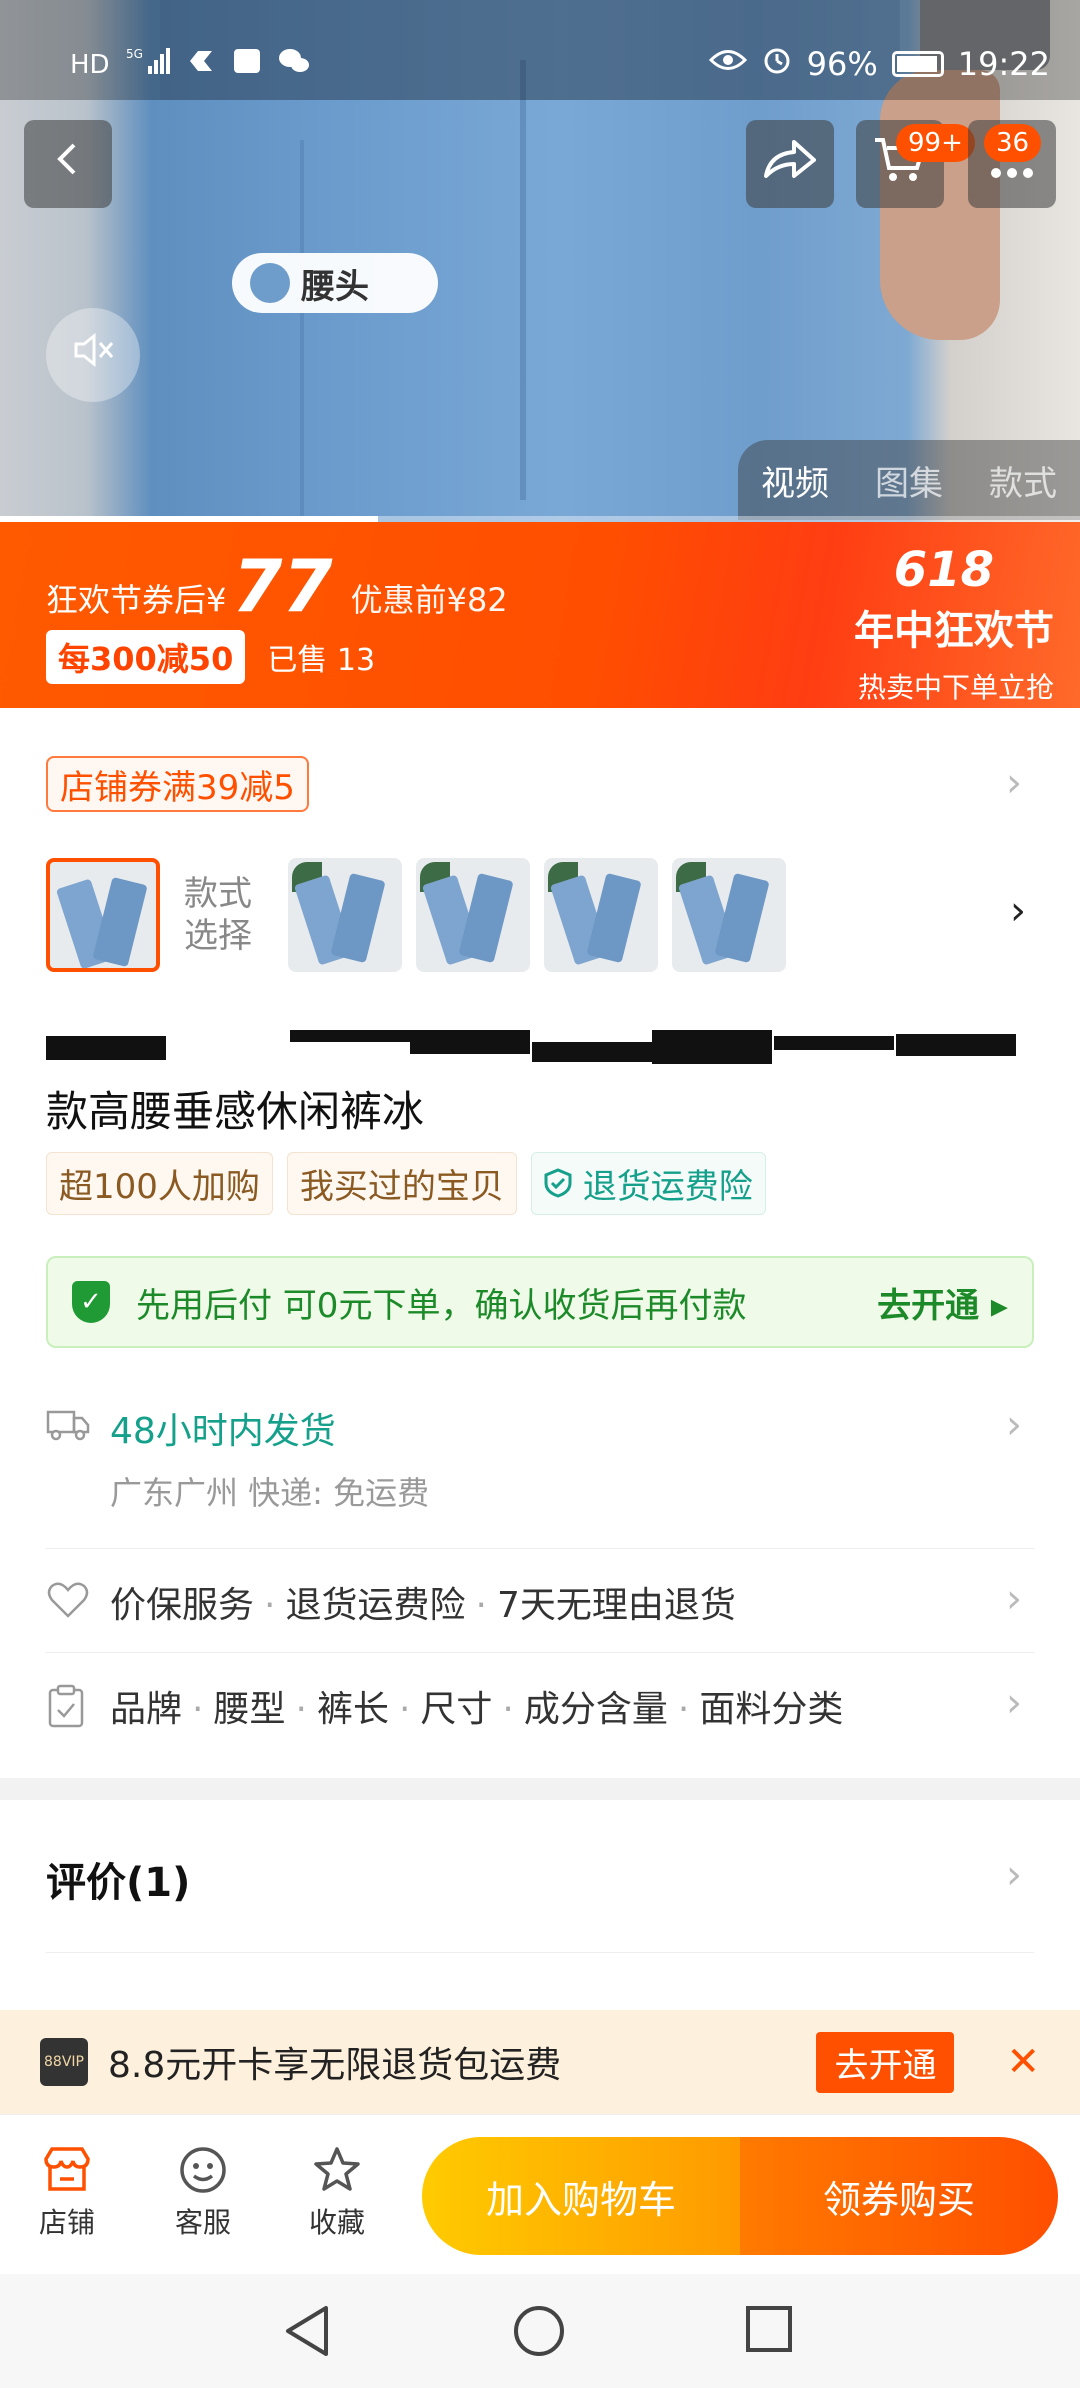  Describe the element at coordinates (935, 143) in the screenshot. I see `cart-count-badge: 99+` at that location.